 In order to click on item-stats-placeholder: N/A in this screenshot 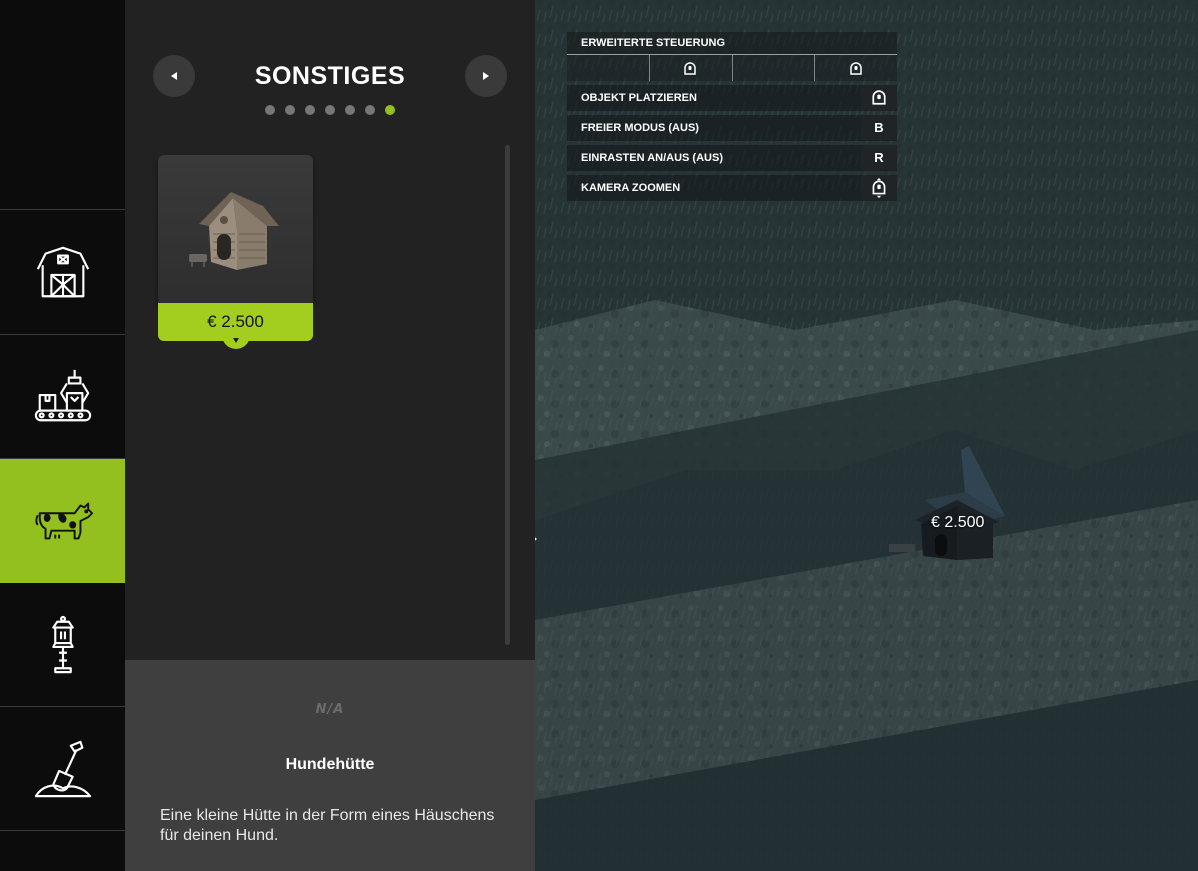, I will do `click(330, 709)`.